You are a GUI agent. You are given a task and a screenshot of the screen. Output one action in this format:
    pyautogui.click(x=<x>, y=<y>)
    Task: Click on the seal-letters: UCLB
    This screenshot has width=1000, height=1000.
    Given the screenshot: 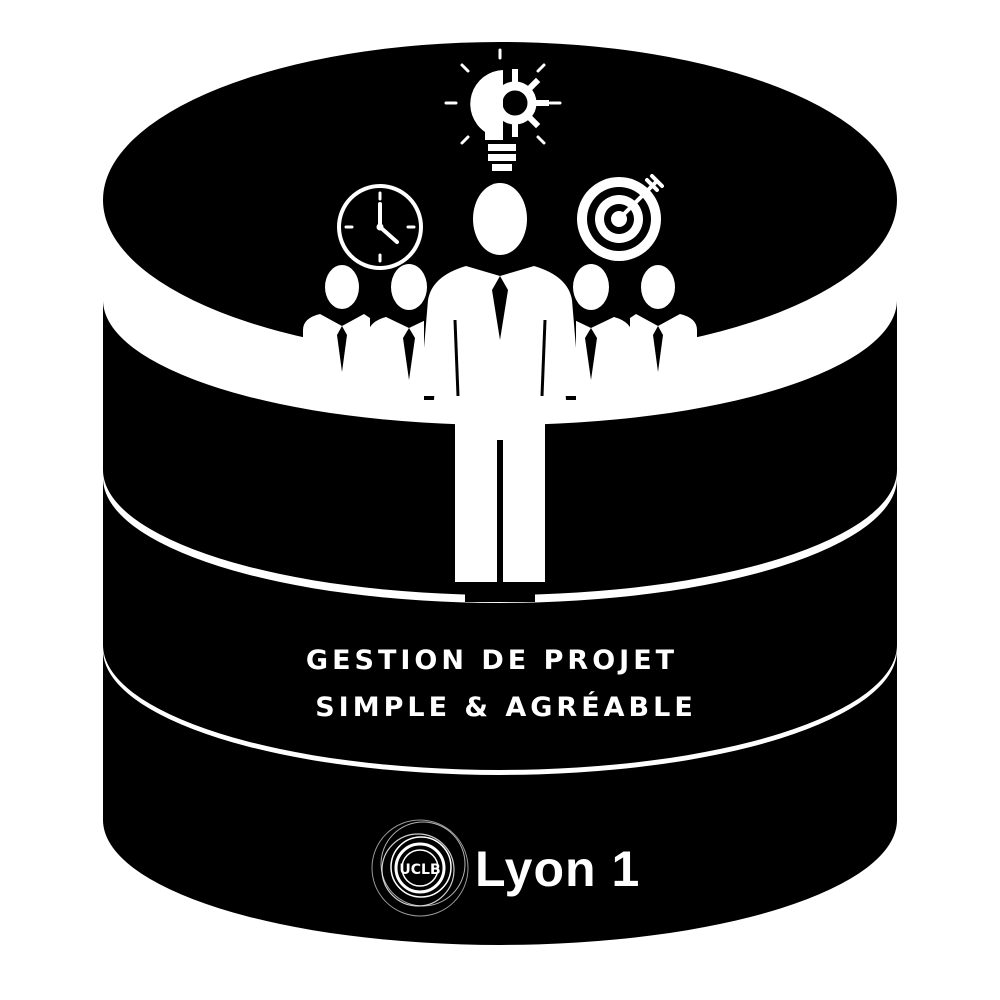 What is the action you would take?
    pyautogui.click(x=419, y=870)
    